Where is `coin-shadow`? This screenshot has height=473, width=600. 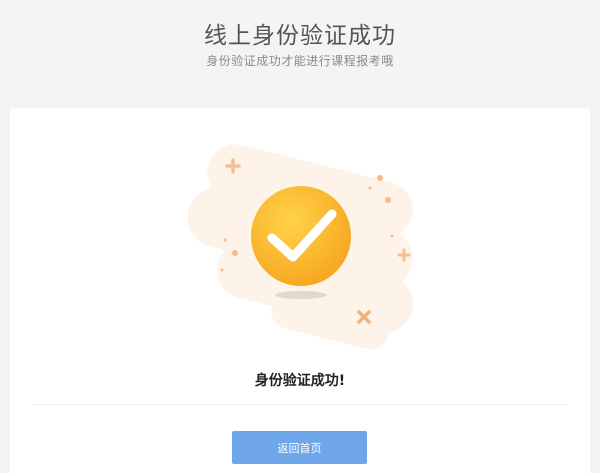
coin-shadow is located at coordinates (301, 295).